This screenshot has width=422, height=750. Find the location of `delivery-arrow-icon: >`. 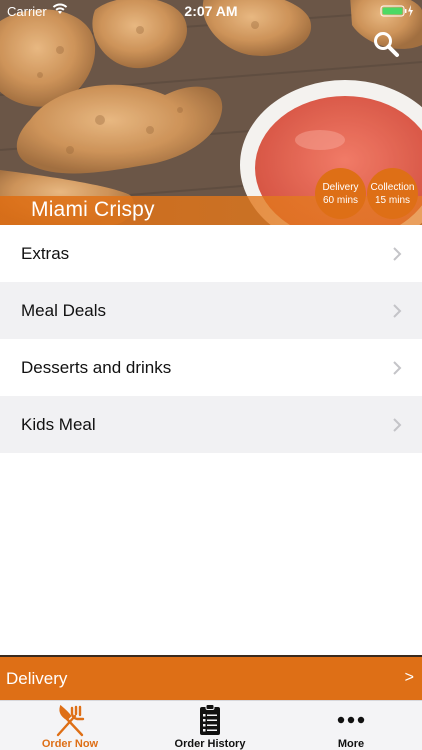

delivery-arrow-icon: > is located at coordinates (409, 677).